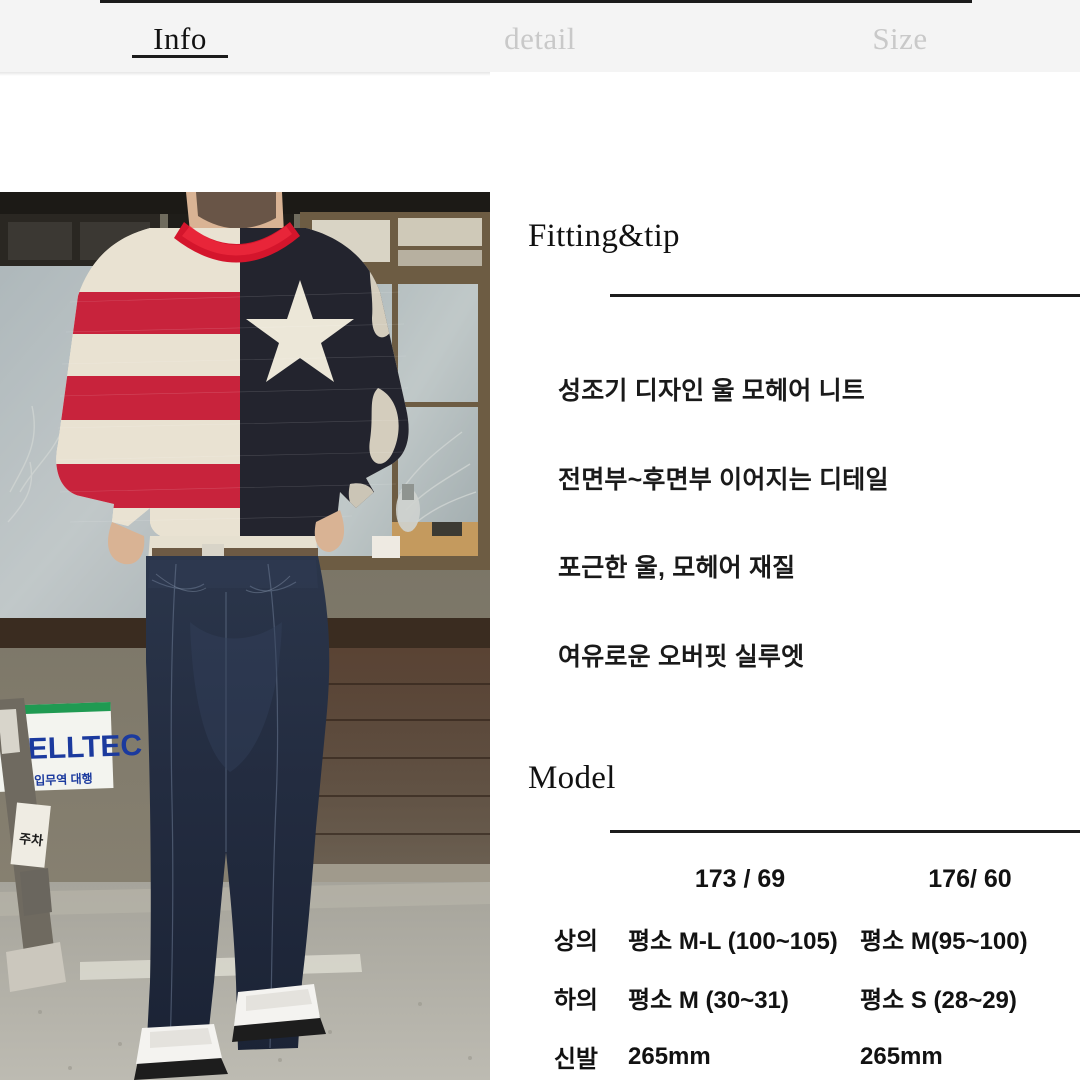  Describe the element at coordinates (785, 1056) in the screenshot. I see `table-row: 신발 265mm 265mm` at that location.